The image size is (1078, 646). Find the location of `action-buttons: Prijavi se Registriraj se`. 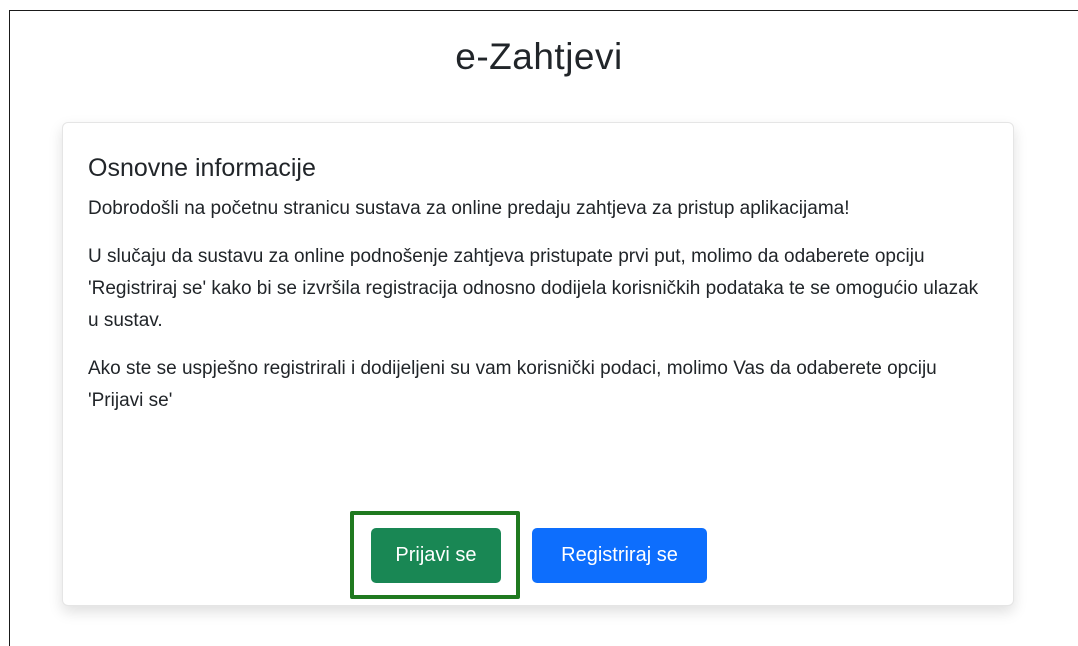

action-buttons: Prijavi se Registriraj se is located at coordinates (539, 555).